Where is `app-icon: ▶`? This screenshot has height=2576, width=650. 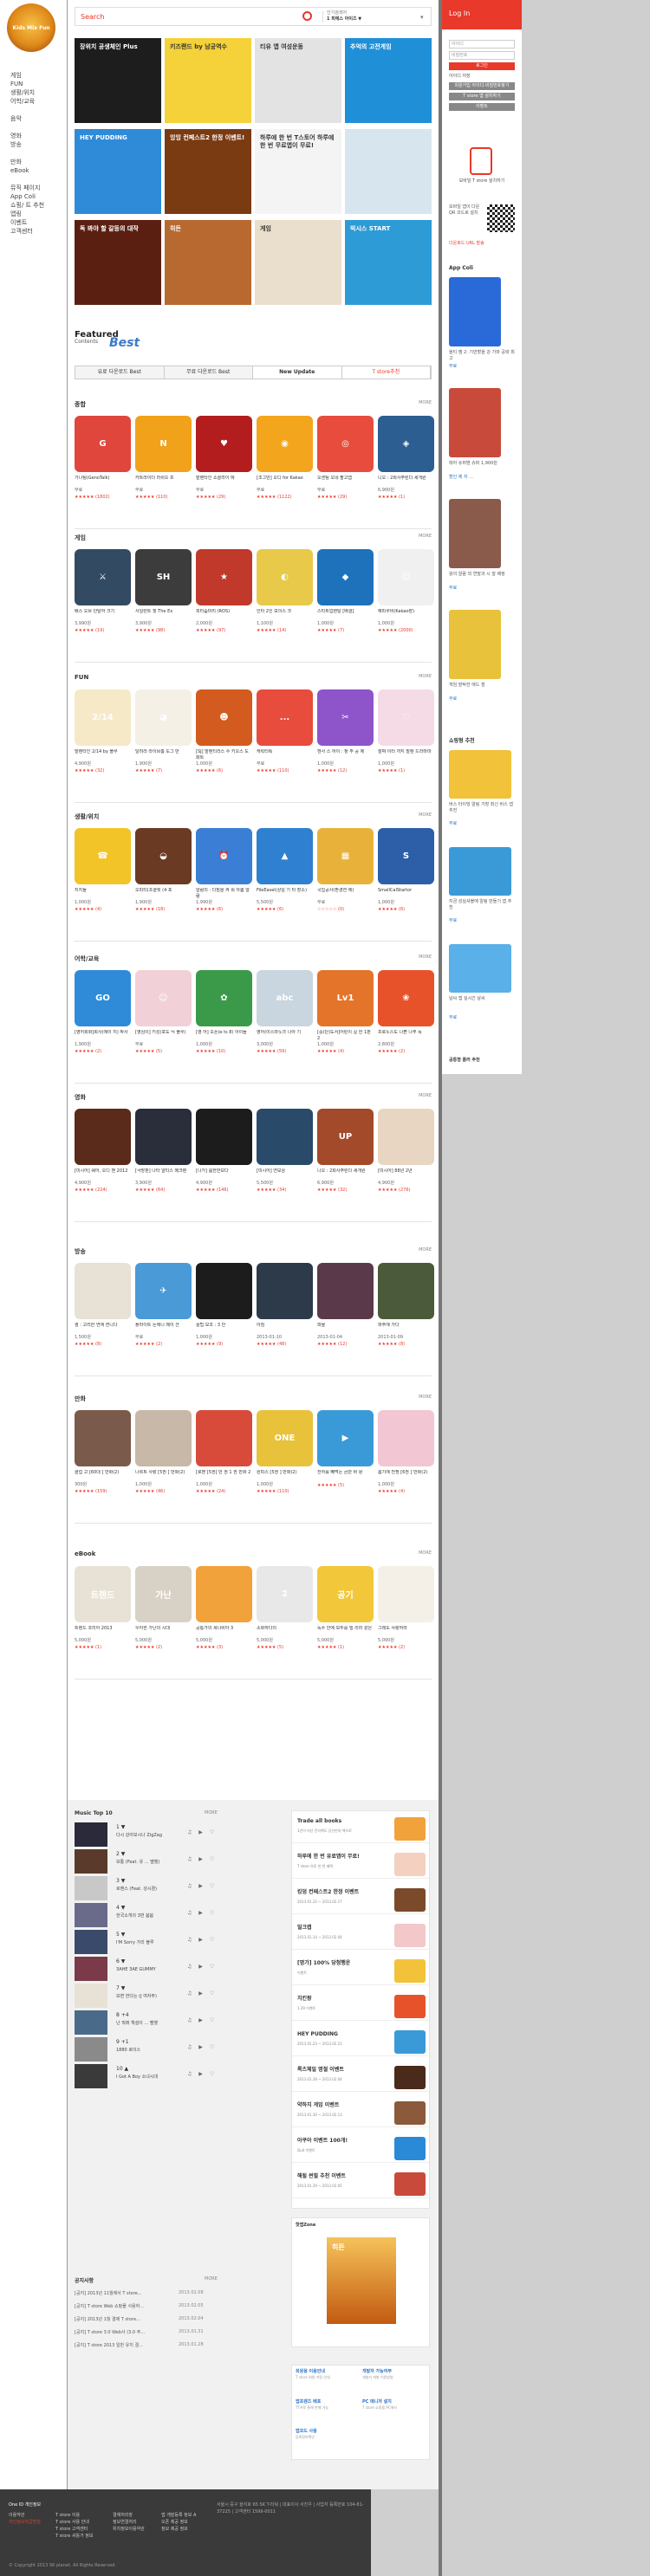 app-icon: ▶ is located at coordinates (345, 1438).